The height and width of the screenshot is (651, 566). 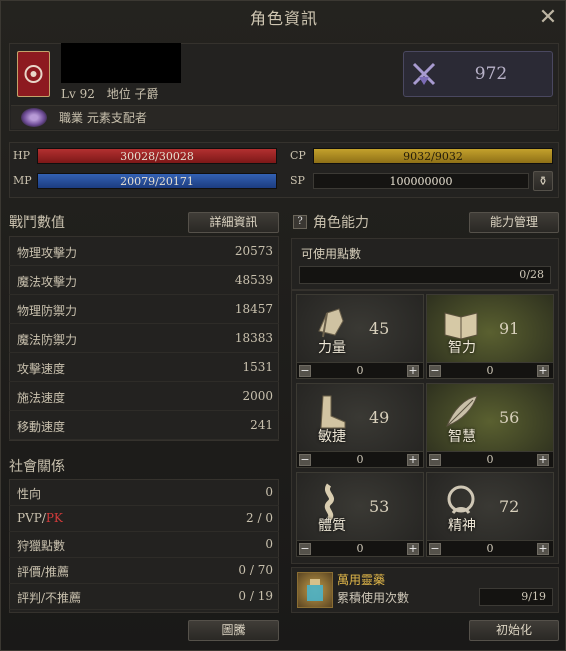 I want to click on combat-stat-label: 施法速度, so click(x=41, y=398).